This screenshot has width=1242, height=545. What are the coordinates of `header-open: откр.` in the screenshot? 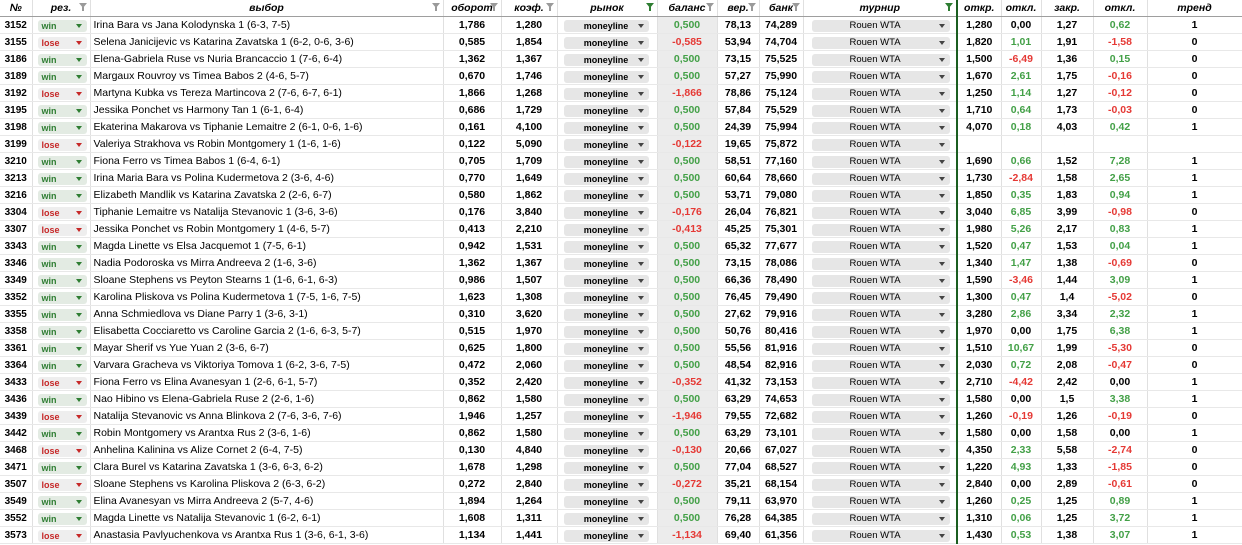 It's located at (979, 8).